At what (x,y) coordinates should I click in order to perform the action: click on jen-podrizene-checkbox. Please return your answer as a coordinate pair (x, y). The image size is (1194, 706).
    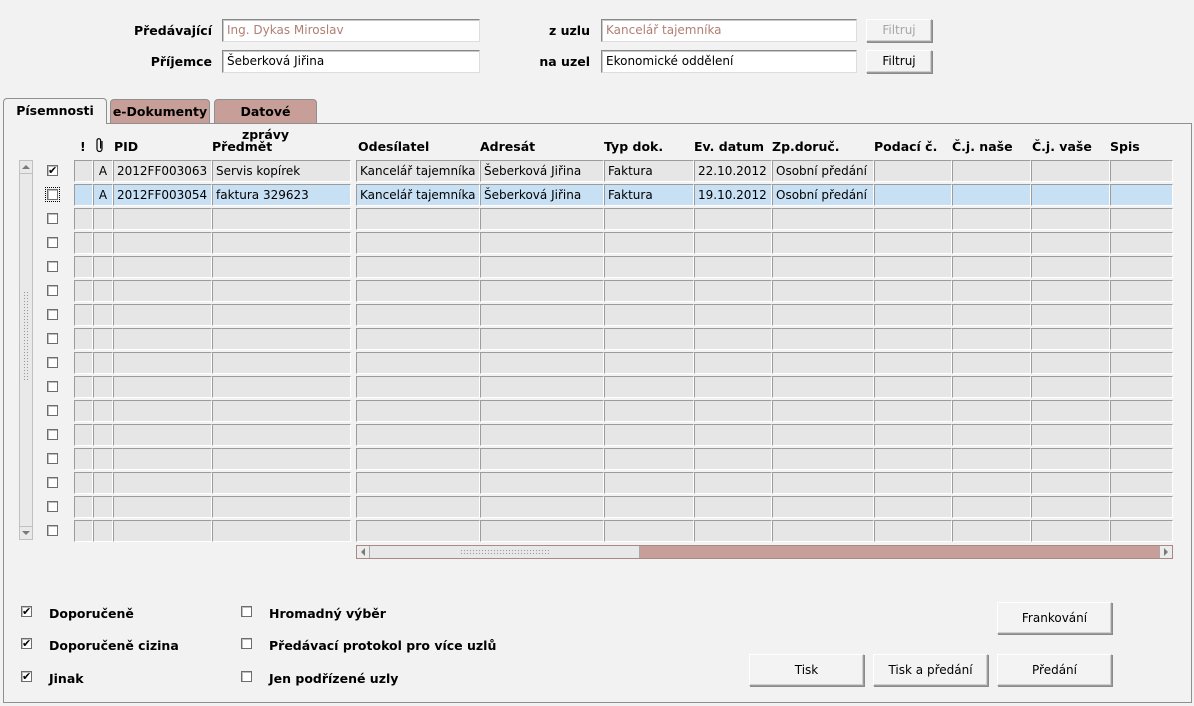
    Looking at the image, I should click on (246, 676).